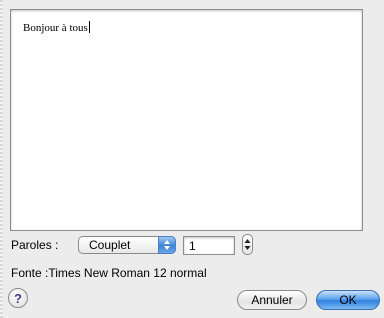 This screenshot has width=384, height=318. I want to click on help-button: ?, so click(18, 298).